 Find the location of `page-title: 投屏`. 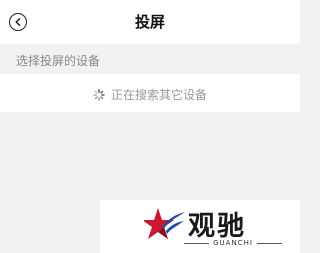

page-title: 投屏 is located at coordinates (149, 22).